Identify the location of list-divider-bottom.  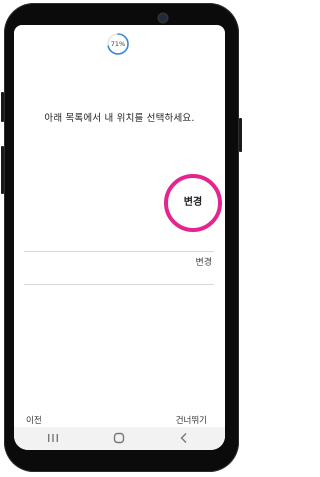
(119, 284).